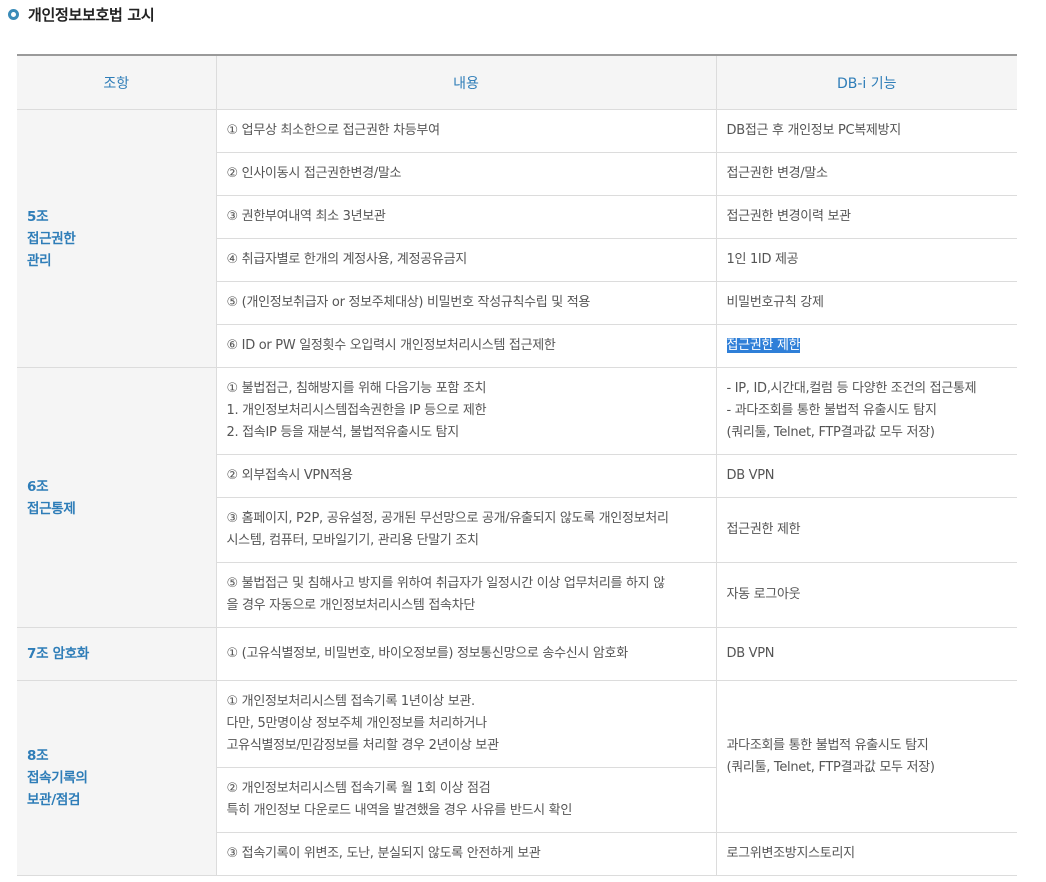 This screenshot has height=882, width=1046. Describe the element at coordinates (866, 174) in the screenshot. I see `function-cell: 접근권한 변경/말소` at that location.